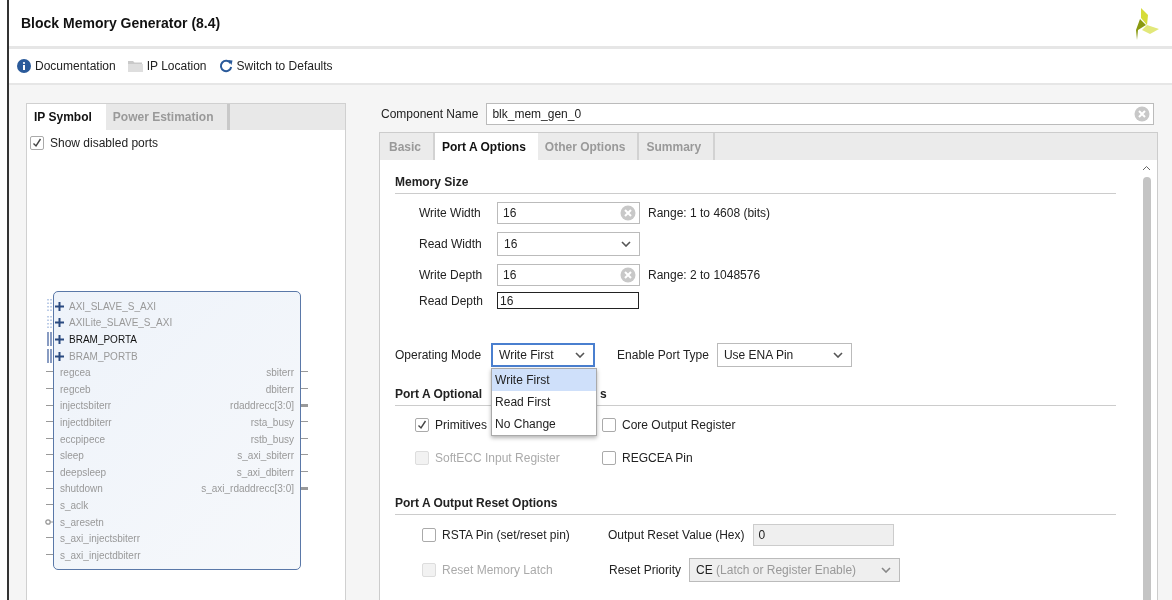 The image size is (1172, 600). Describe the element at coordinates (121, 23) in the screenshot. I see `window-title: Block Memory Generator (8.4)` at that location.